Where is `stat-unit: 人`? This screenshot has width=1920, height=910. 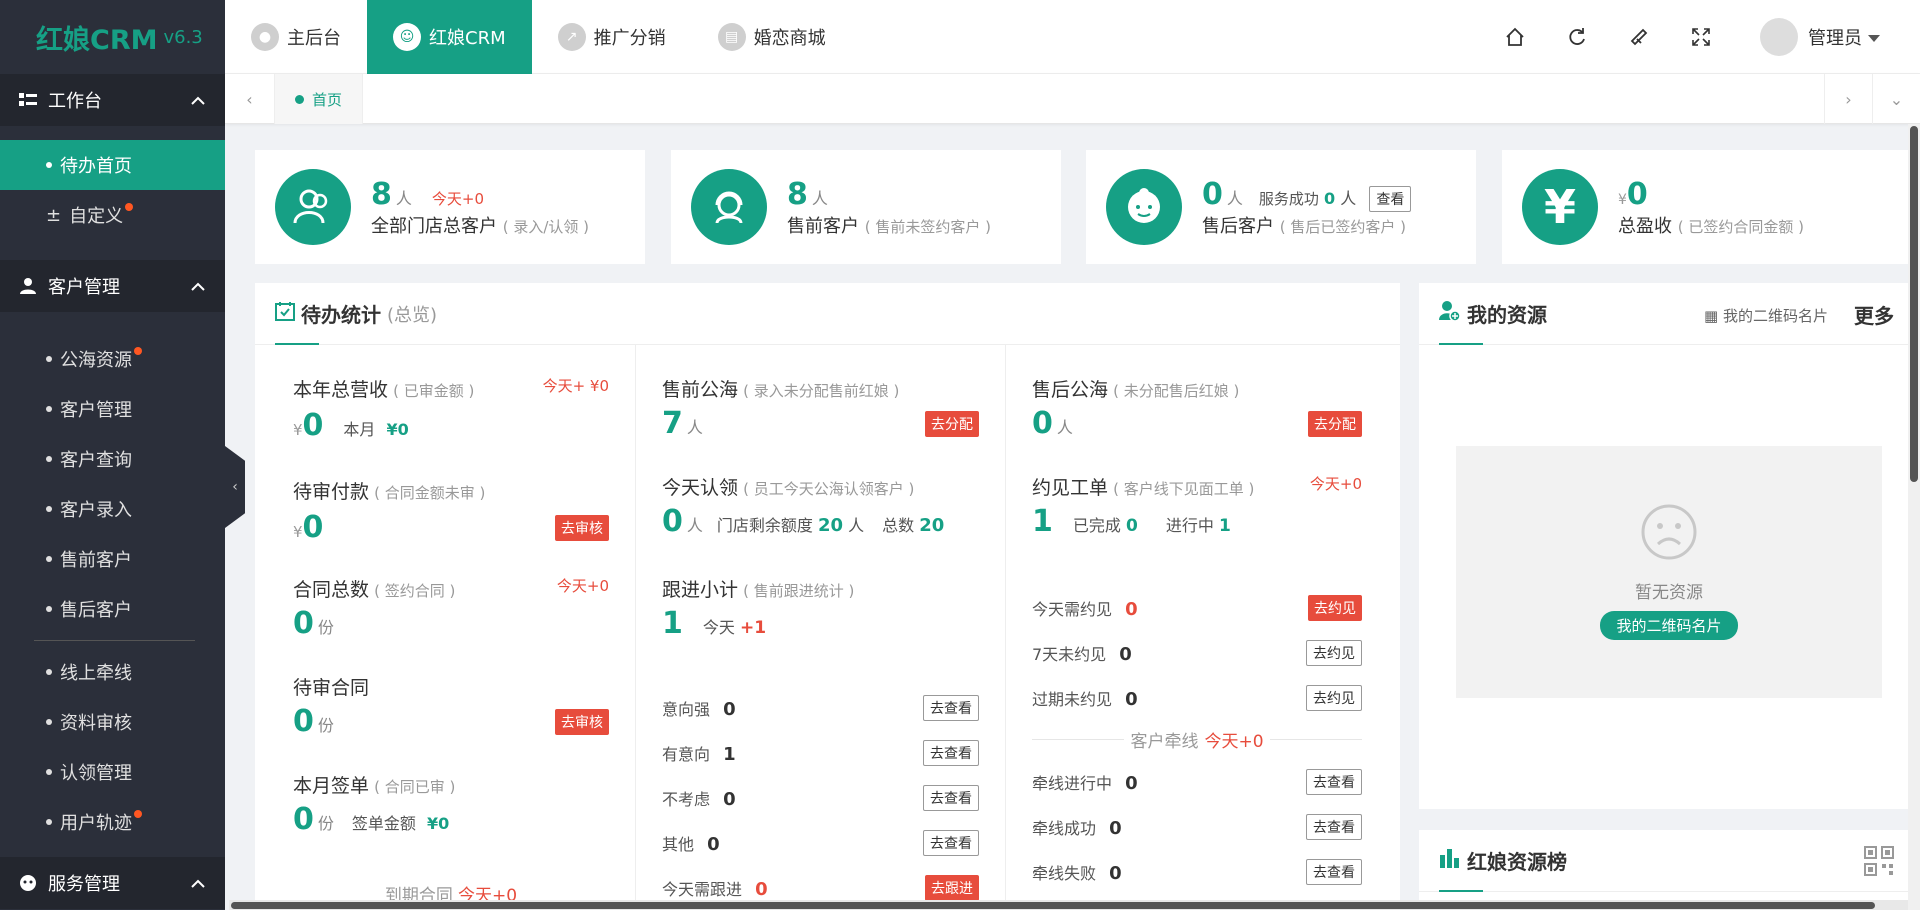
stat-unit: 人 is located at coordinates (403, 198).